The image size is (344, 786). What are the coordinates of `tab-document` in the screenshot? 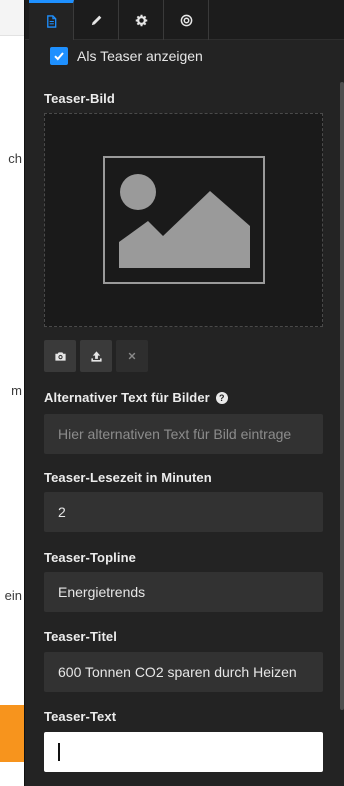 It's located at (51, 20).